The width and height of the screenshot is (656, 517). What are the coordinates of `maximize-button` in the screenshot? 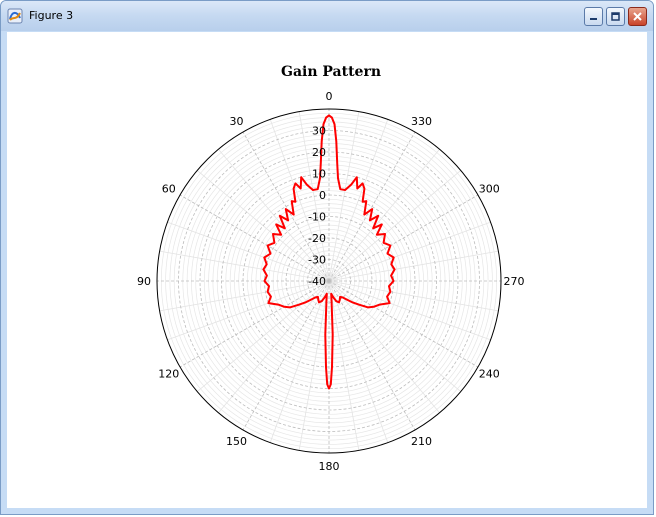 It's located at (615, 16).